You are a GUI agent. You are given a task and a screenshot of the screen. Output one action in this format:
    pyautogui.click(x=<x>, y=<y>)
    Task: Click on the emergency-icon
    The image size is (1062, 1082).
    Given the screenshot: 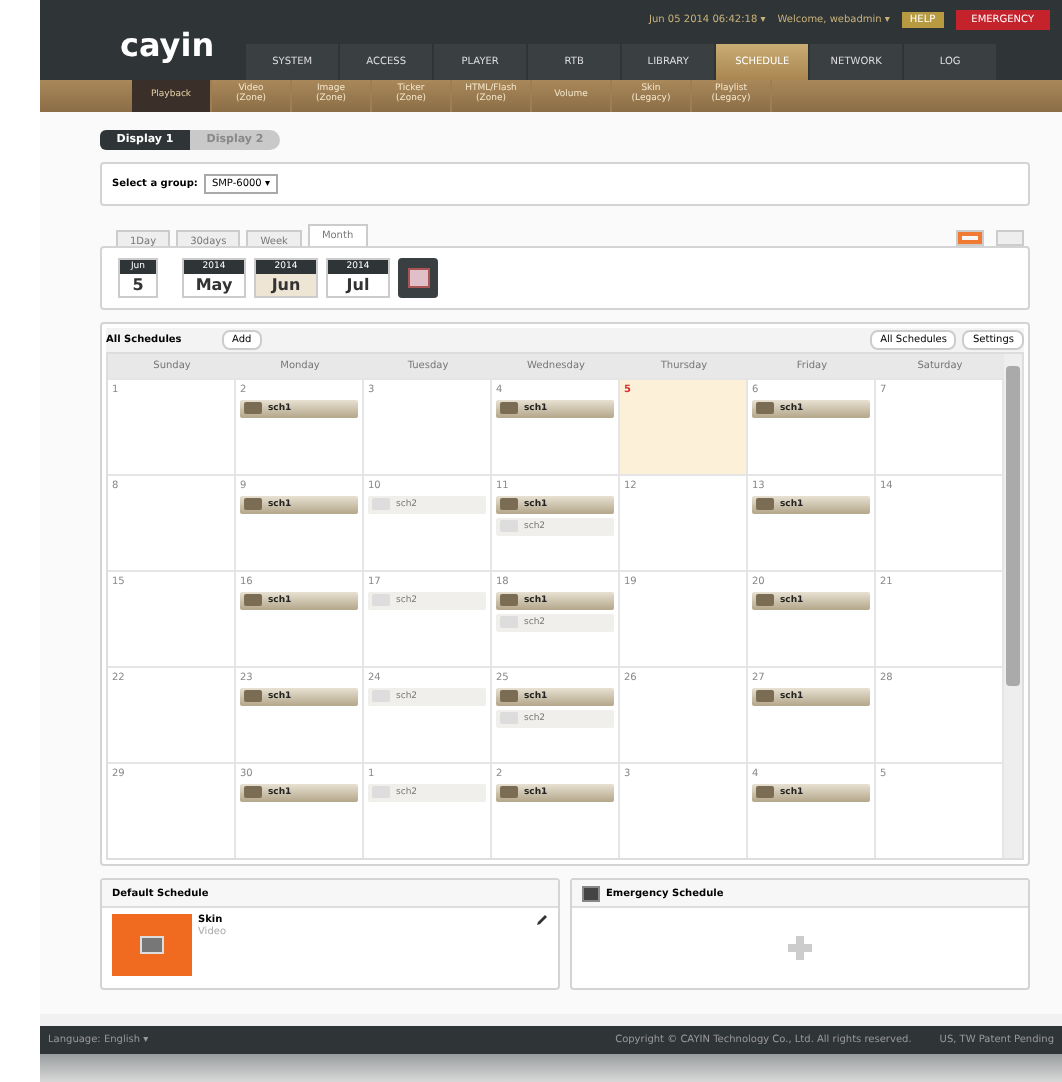 What is the action you would take?
    pyautogui.click(x=591, y=893)
    